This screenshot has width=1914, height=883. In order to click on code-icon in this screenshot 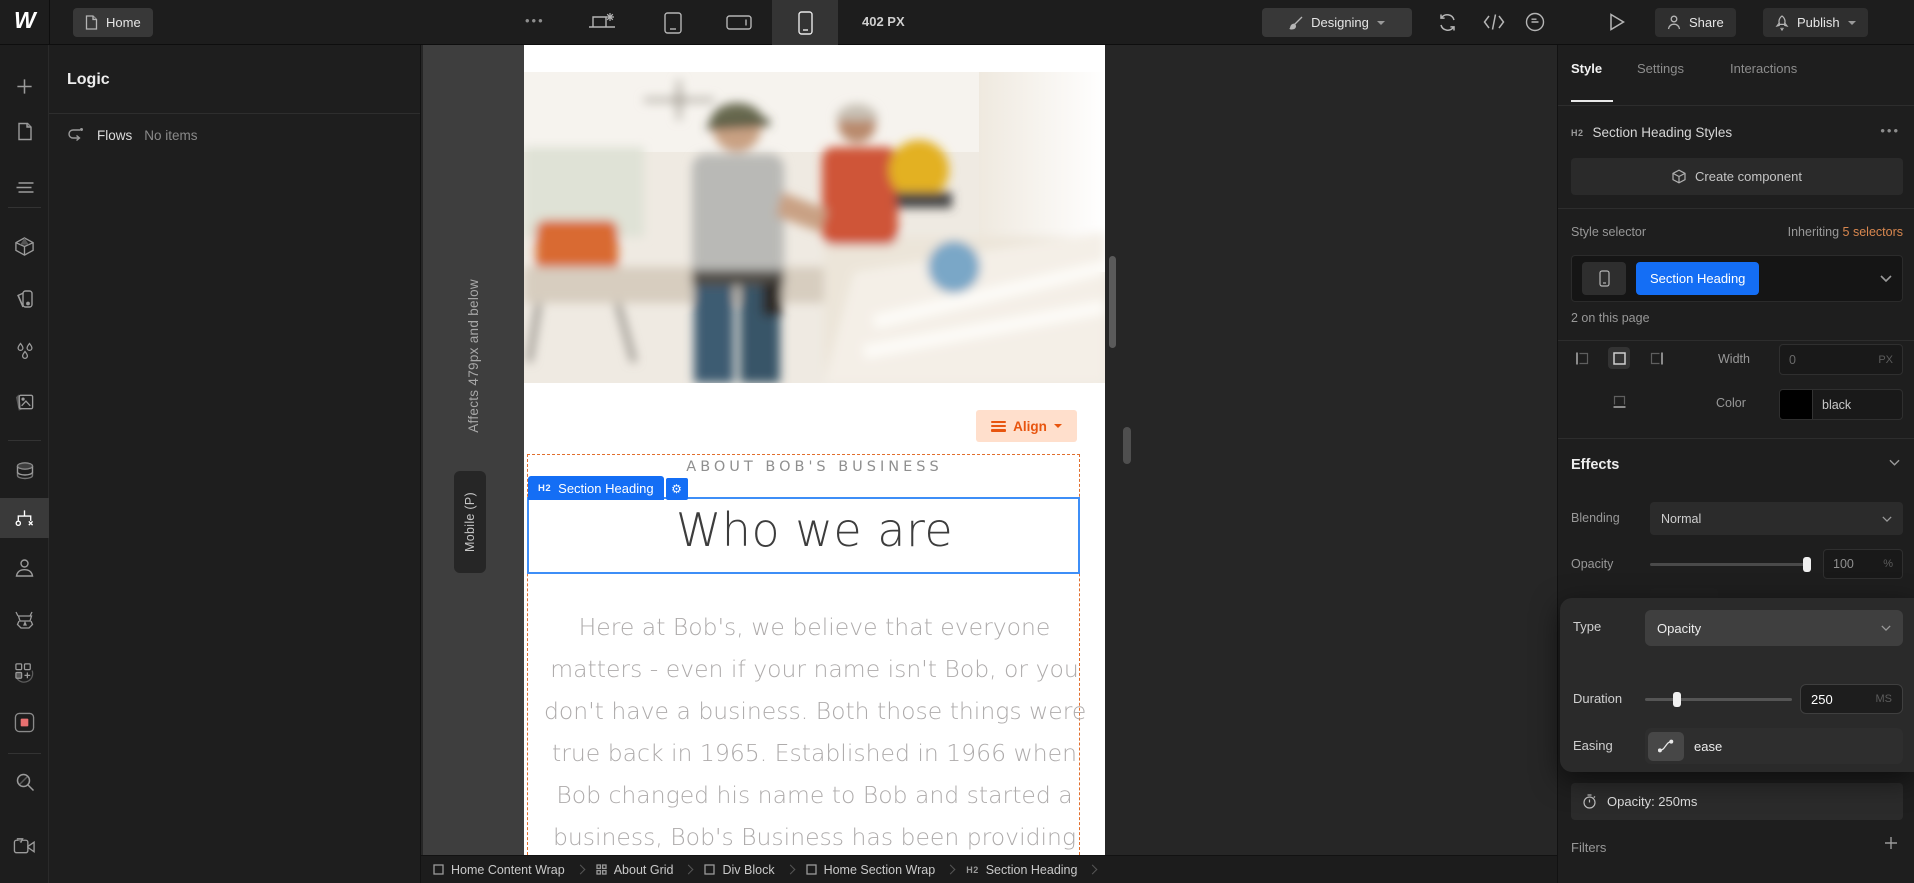, I will do `click(1494, 22)`.